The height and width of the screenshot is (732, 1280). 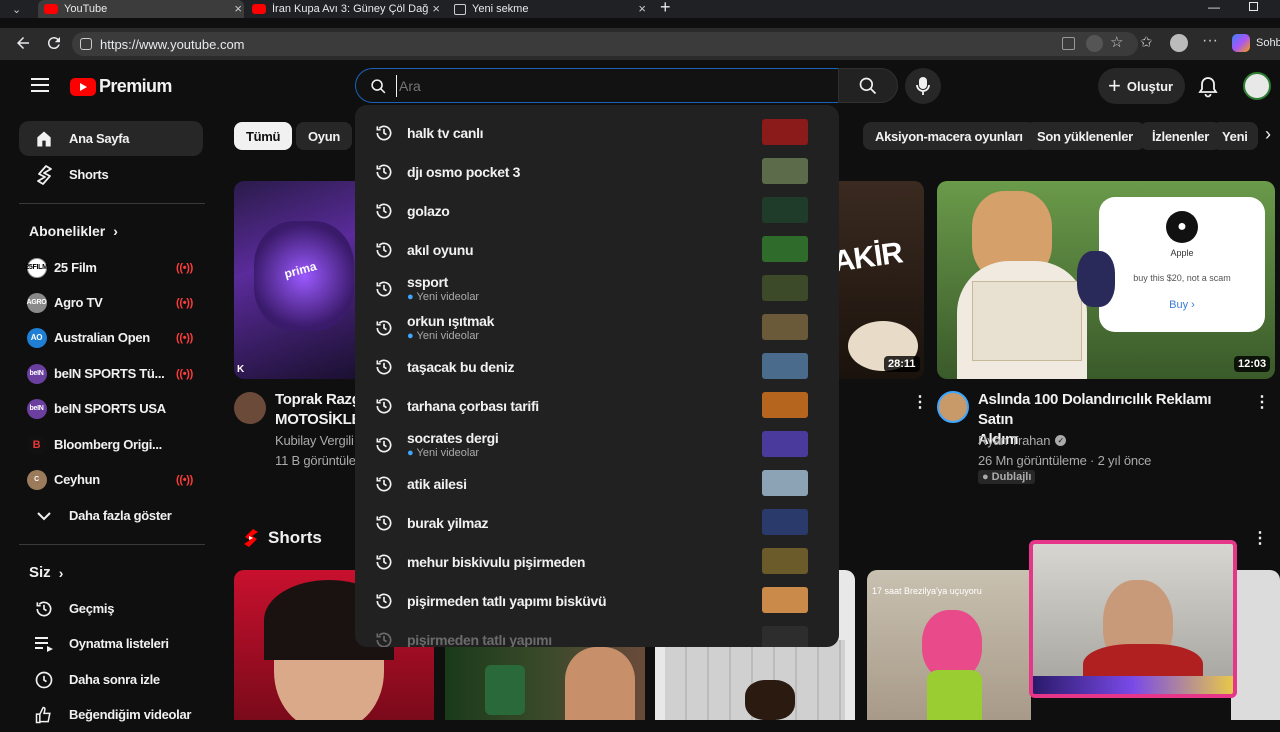 What do you see at coordinates (597, 483) in the screenshot?
I see `search-suggestion-item: atik ailesi` at bounding box center [597, 483].